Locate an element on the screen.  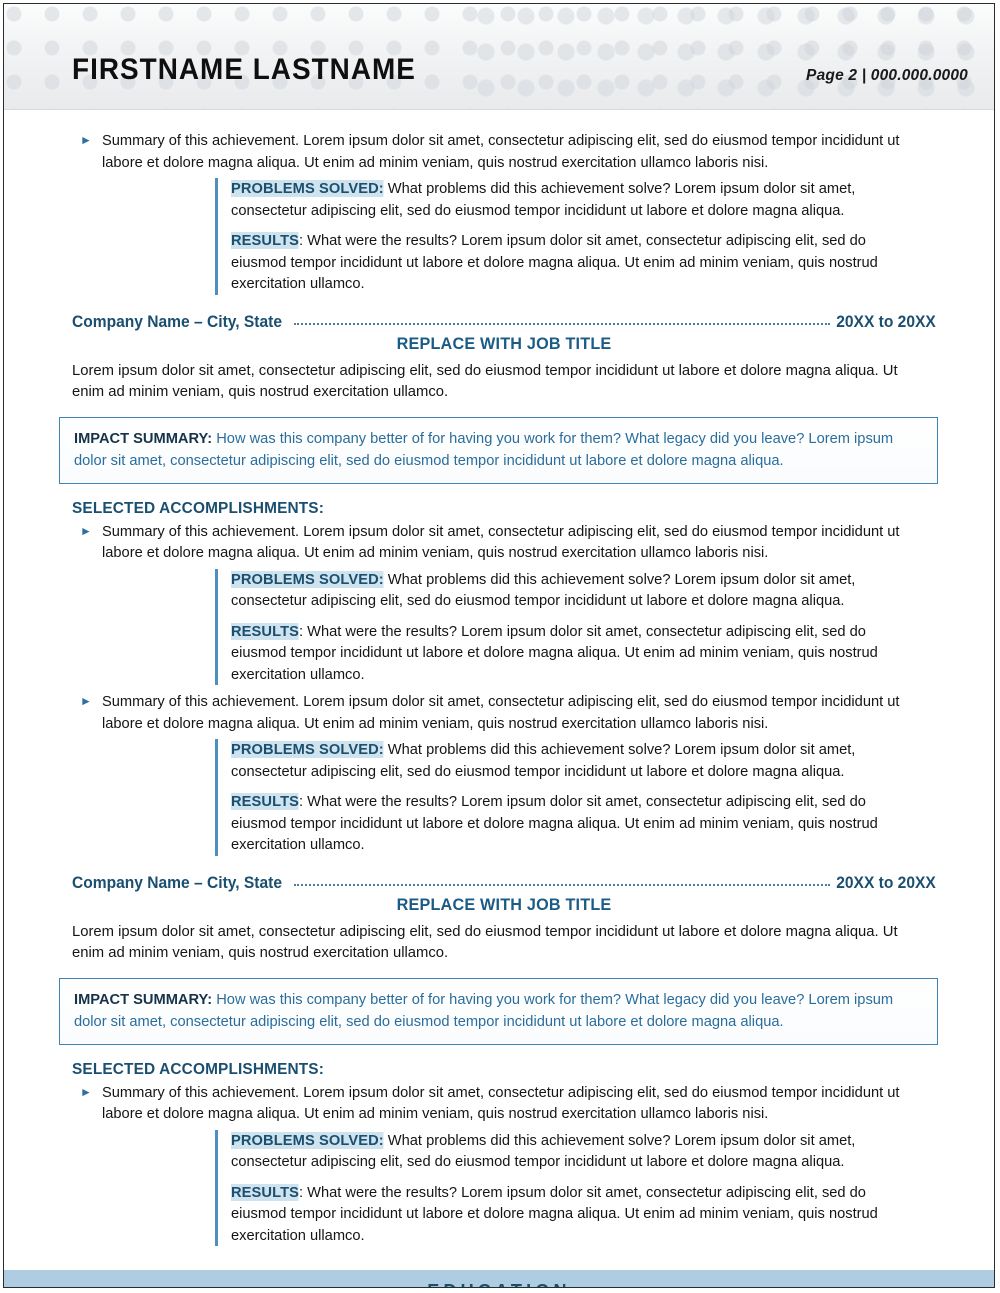
candidate-name: FIRSTNAME LASTNAME is located at coordinates (244, 69).